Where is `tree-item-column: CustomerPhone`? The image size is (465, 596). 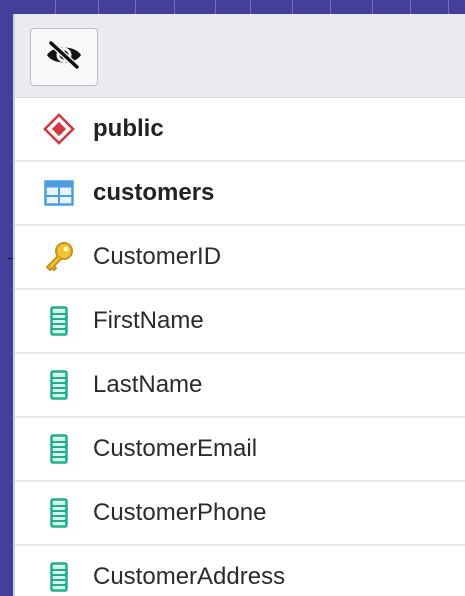 tree-item-column: CustomerPhone is located at coordinates (240, 514).